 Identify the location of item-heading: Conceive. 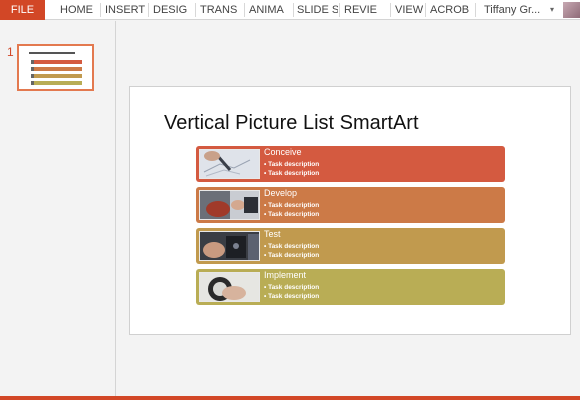
(283, 152).